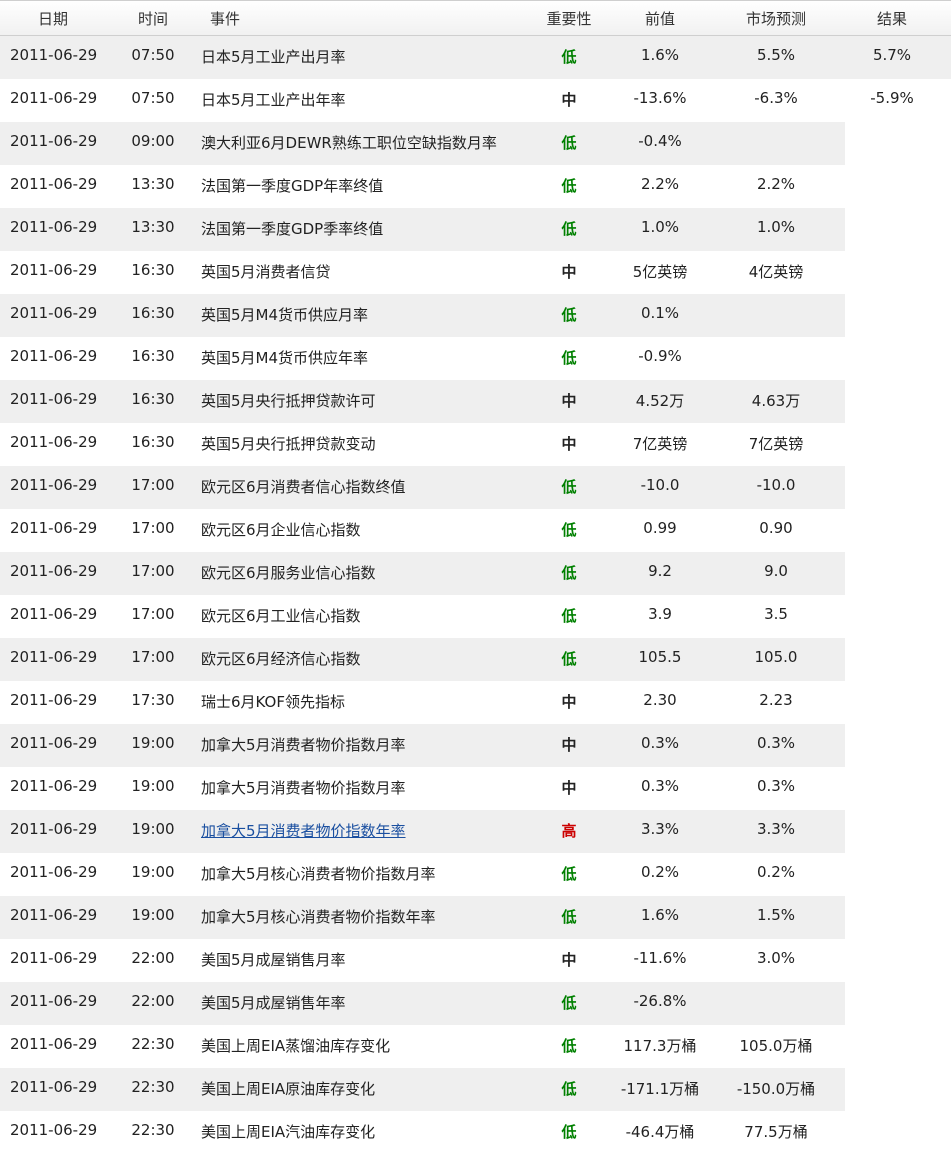 This screenshot has width=951, height=1156. What do you see at coordinates (153, 571) in the screenshot?
I see `cell-time: 17:00` at bounding box center [153, 571].